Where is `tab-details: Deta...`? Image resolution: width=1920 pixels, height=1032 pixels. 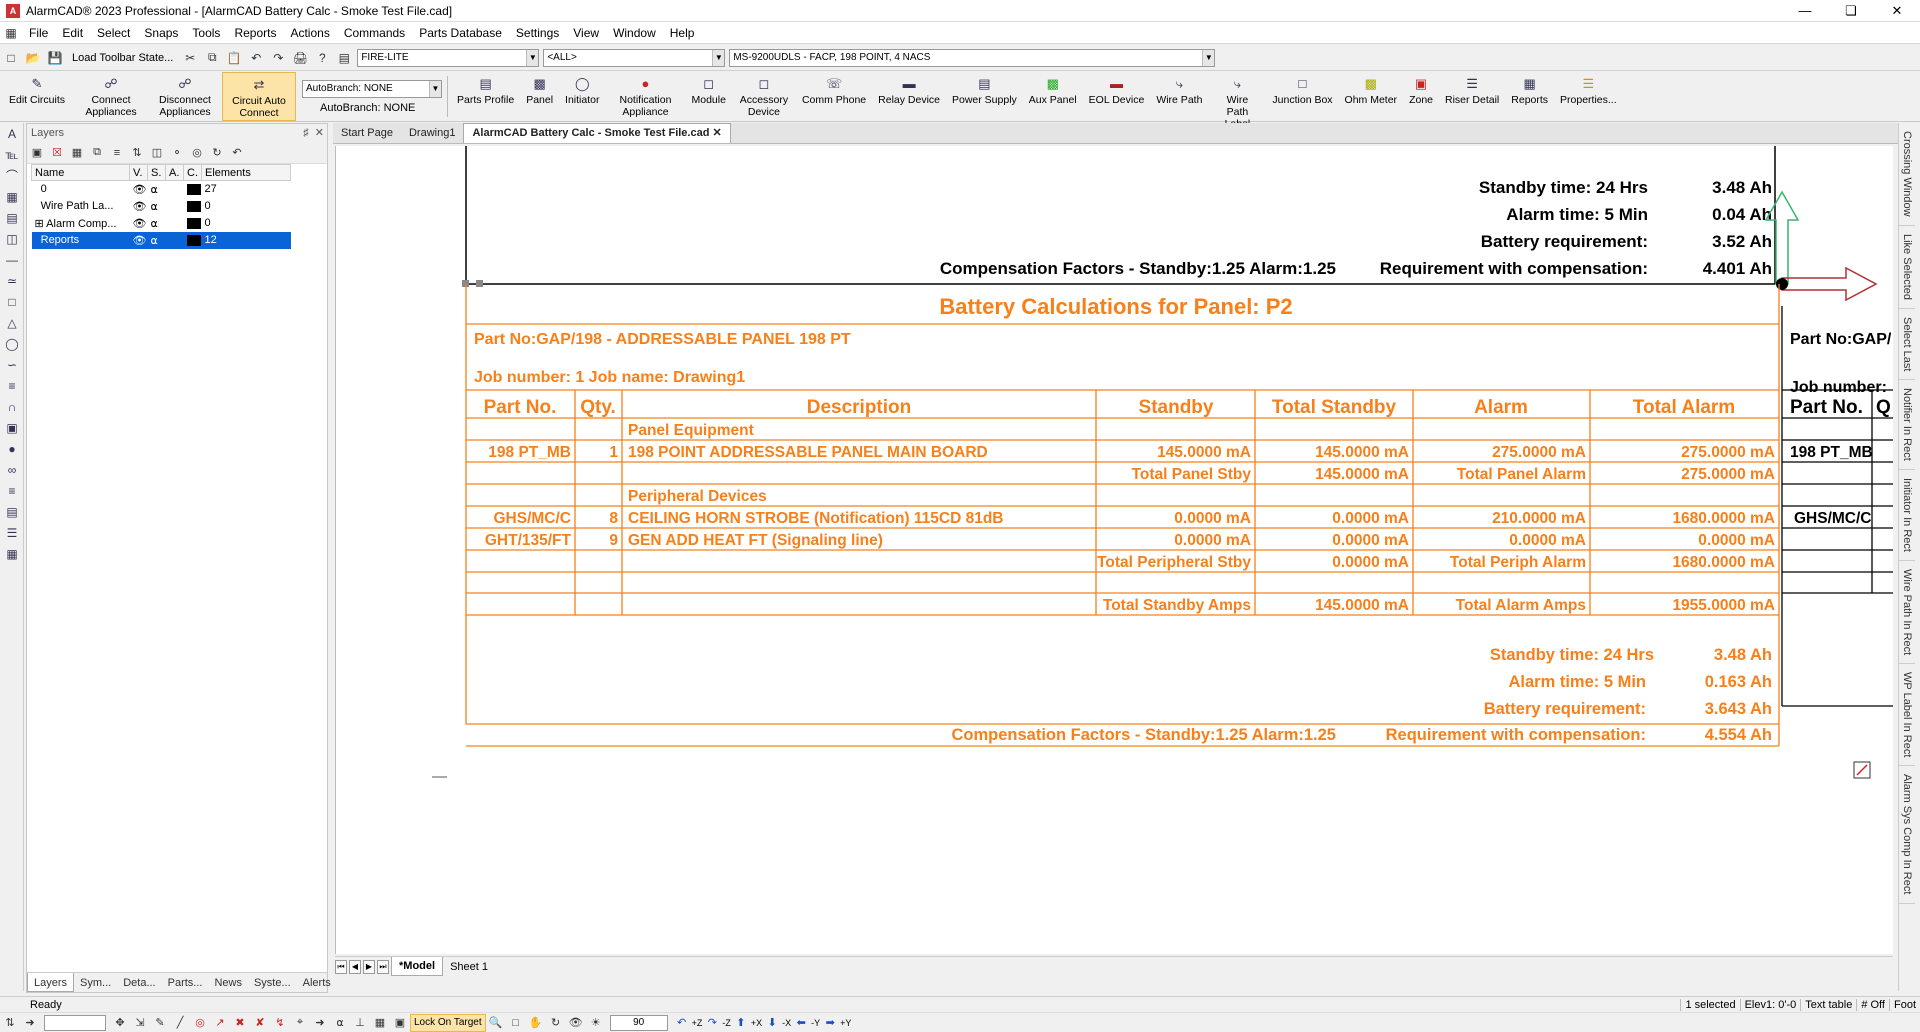 tab-details: Deta... is located at coordinates (139, 982).